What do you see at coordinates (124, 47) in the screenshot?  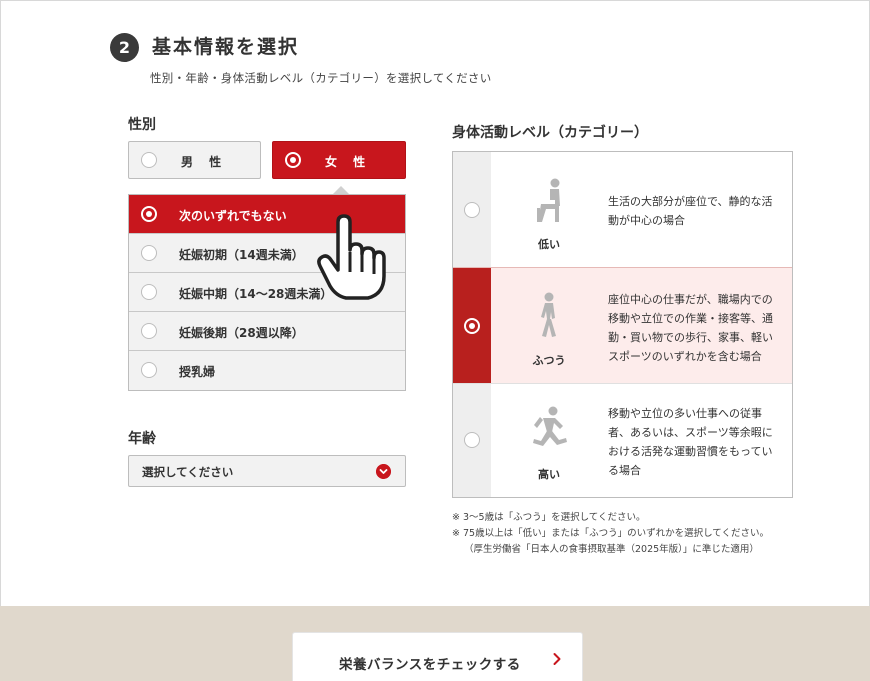 I see `step-number-badge: 2` at bounding box center [124, 47].